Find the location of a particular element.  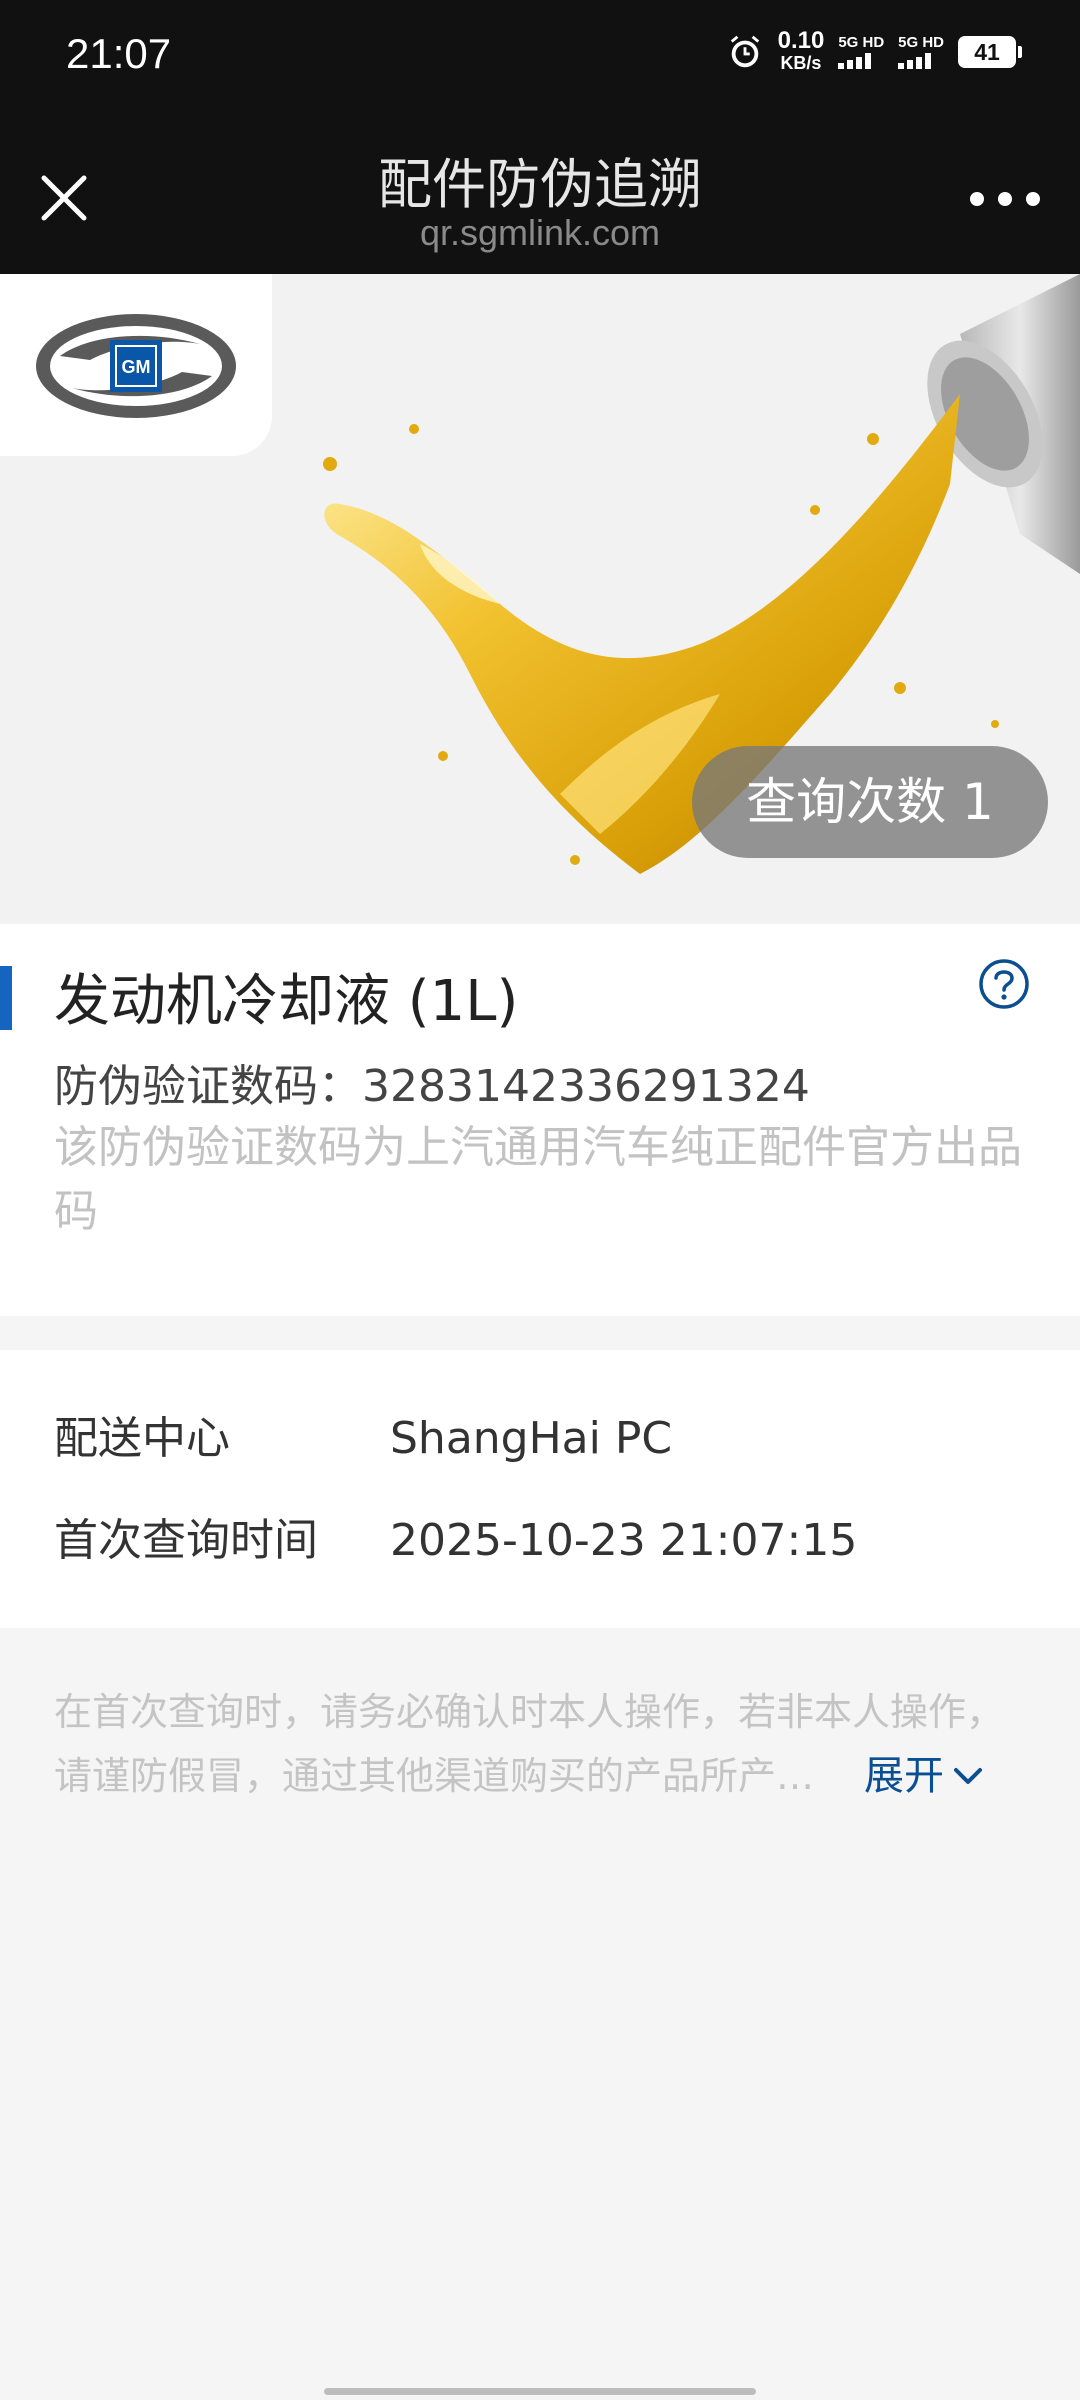

status-time: 21:07 is located at coordinates (119, 53).